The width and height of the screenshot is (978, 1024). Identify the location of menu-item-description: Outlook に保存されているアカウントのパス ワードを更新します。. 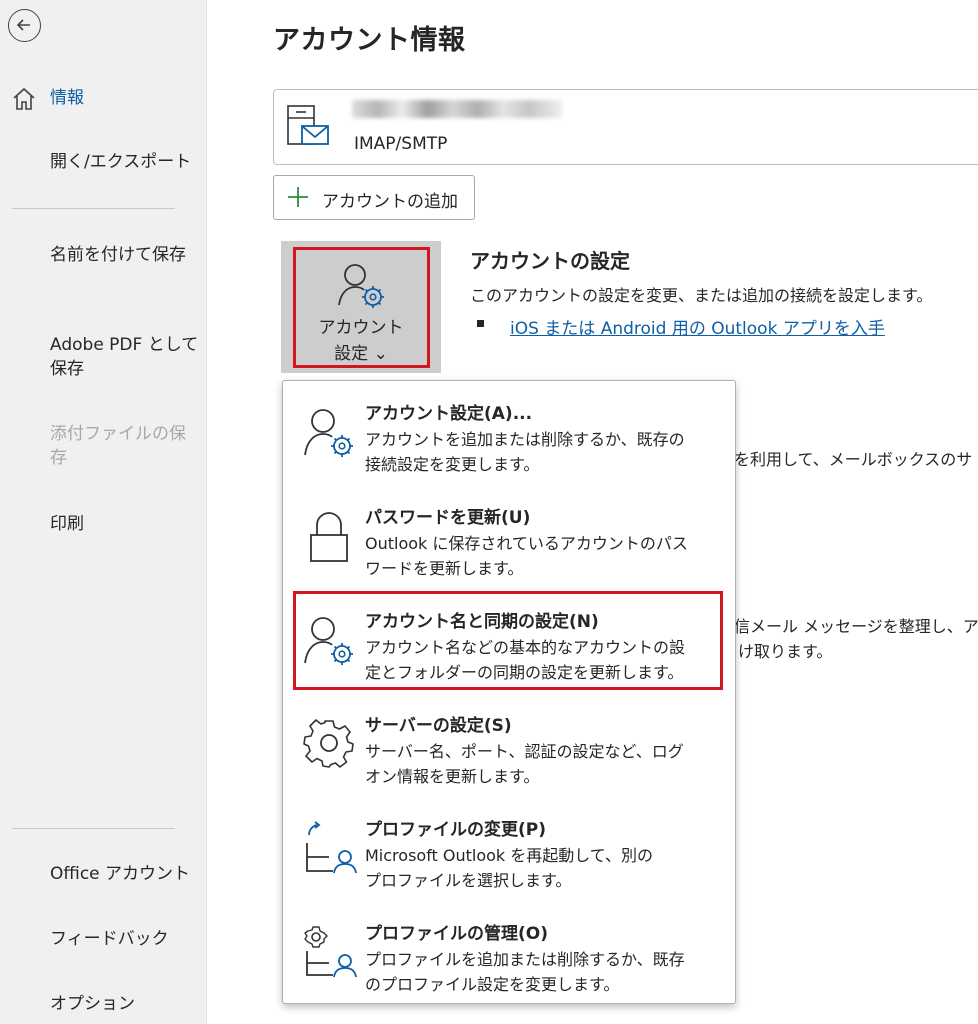
(542, 556).